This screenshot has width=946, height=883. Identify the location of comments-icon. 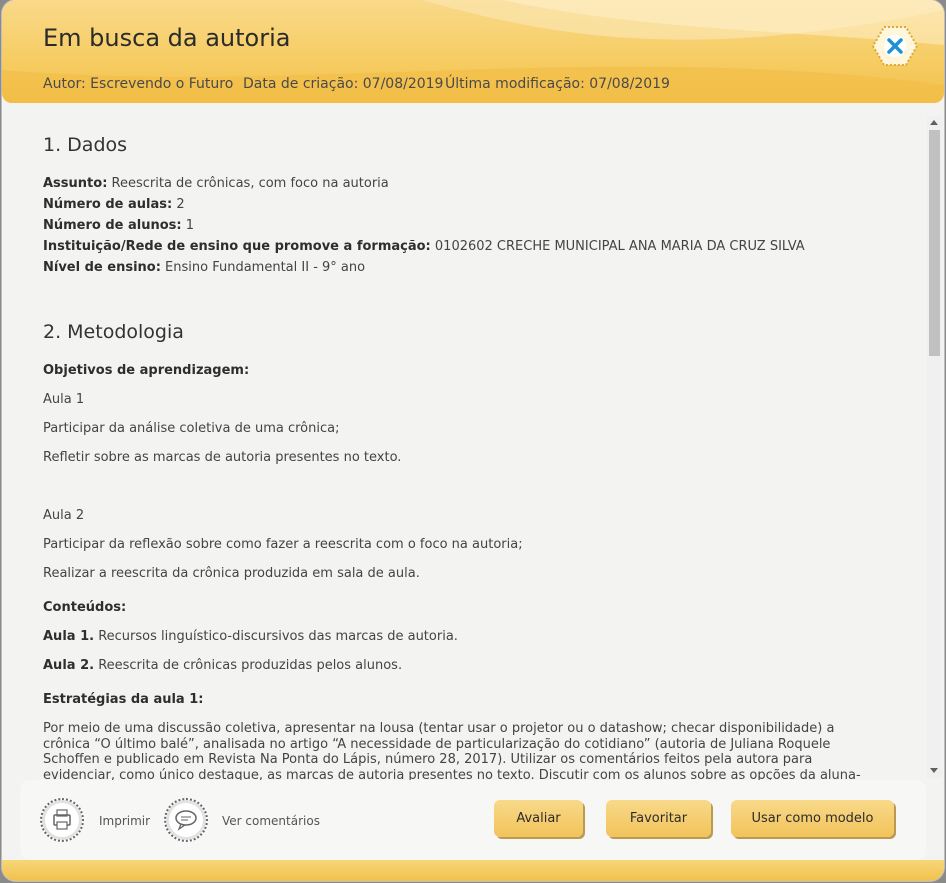
(186, 820).